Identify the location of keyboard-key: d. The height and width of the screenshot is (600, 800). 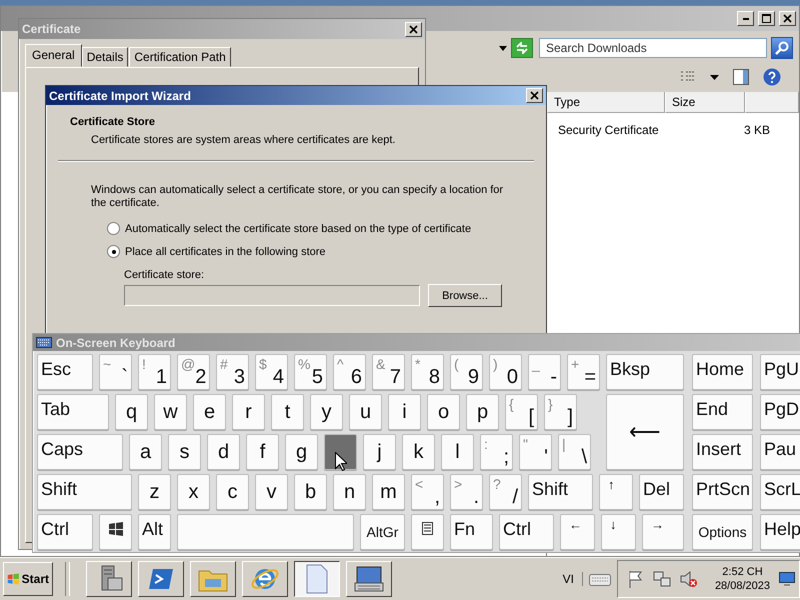
(223, 452).